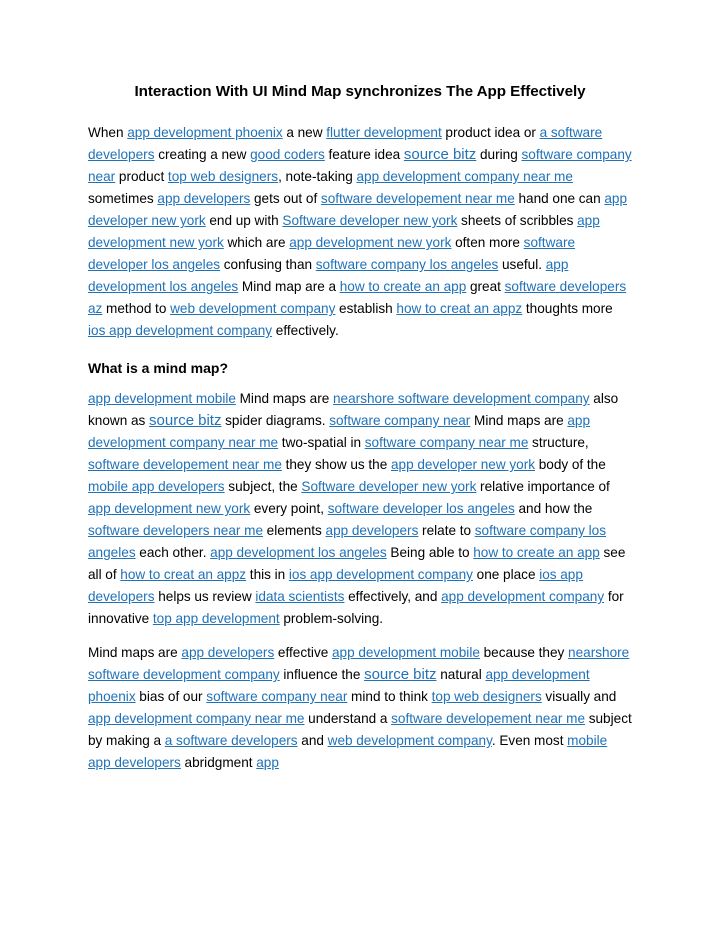 The width and height of the screenshot is (720, 931). What do you see at coordinates (171, 696) in the screenshot?
I see `body-text: bias of our` at bounding box center [171, 696].